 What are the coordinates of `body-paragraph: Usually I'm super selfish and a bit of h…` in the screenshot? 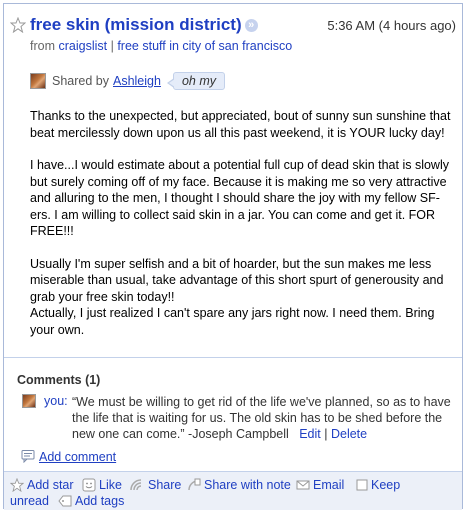 It's located at (237, 280).